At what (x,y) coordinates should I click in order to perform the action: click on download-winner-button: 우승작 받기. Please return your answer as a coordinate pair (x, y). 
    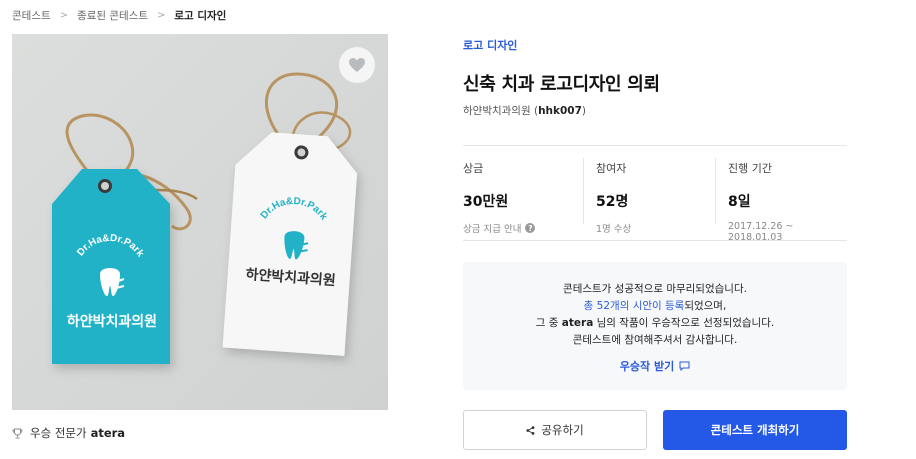
    Looking at the image, I should click on (655, 366).